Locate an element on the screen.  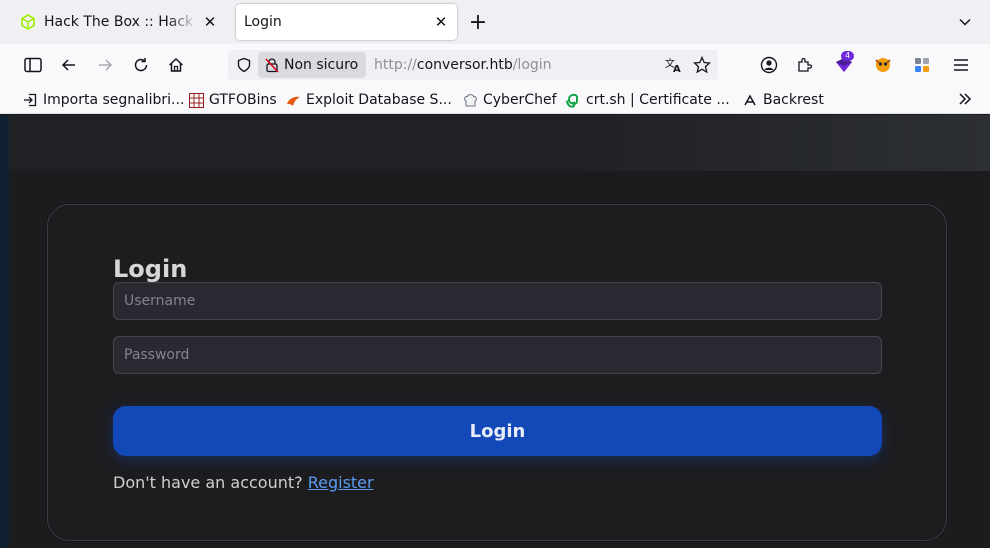
password-field-container is located at coordinates (497, 355).